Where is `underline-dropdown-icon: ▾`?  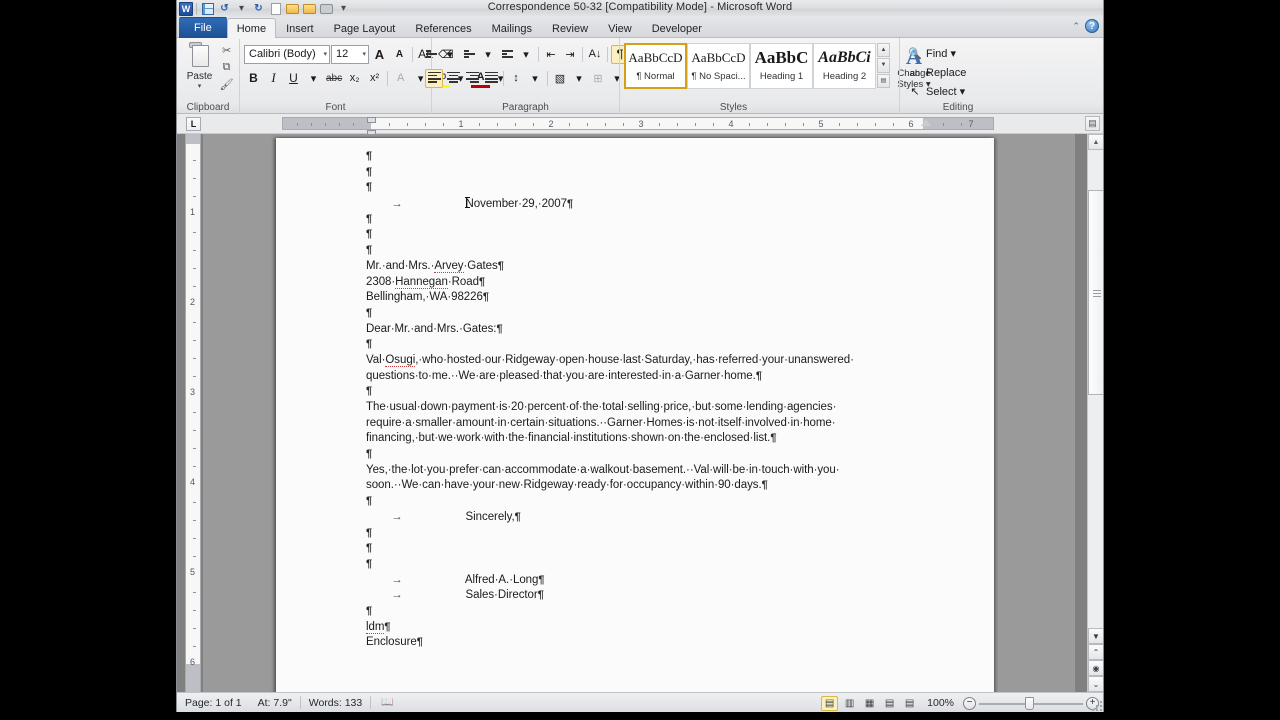
underline-dropdown-icon: ▾ is located at coordinates (313, 78).